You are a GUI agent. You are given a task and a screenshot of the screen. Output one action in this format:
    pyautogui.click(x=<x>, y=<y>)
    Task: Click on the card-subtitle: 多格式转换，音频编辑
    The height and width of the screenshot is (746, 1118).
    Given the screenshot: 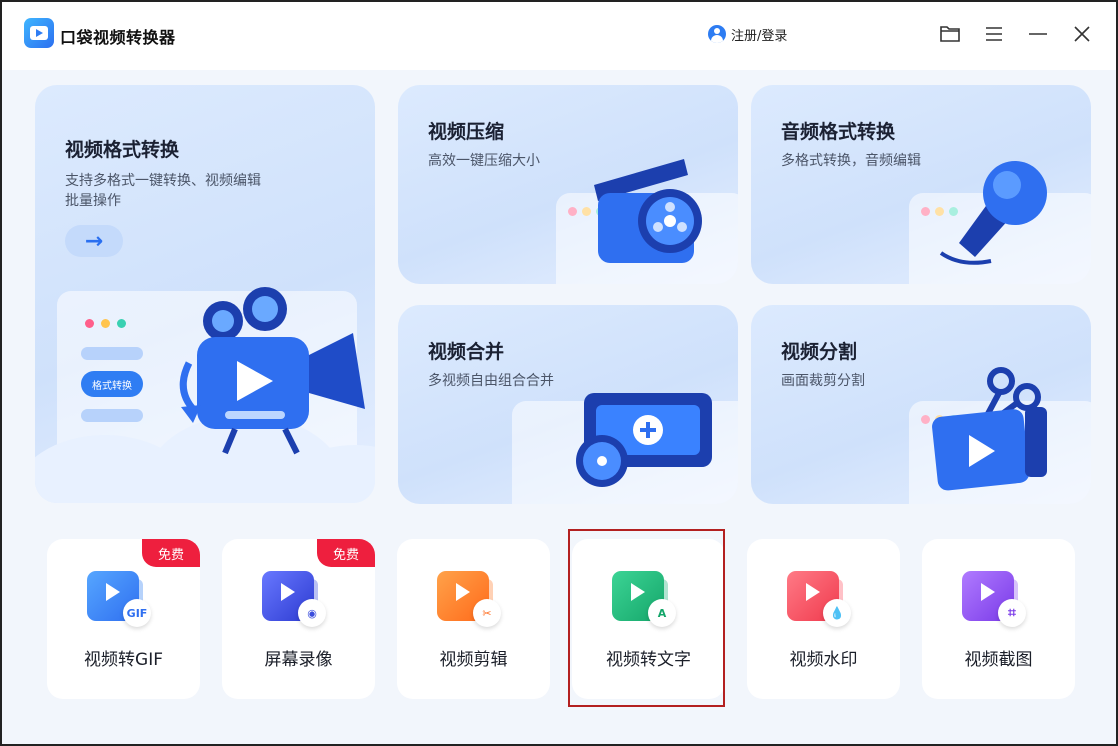 What is the action you would take?
    pyautogui.click(x=851, y=161)
    